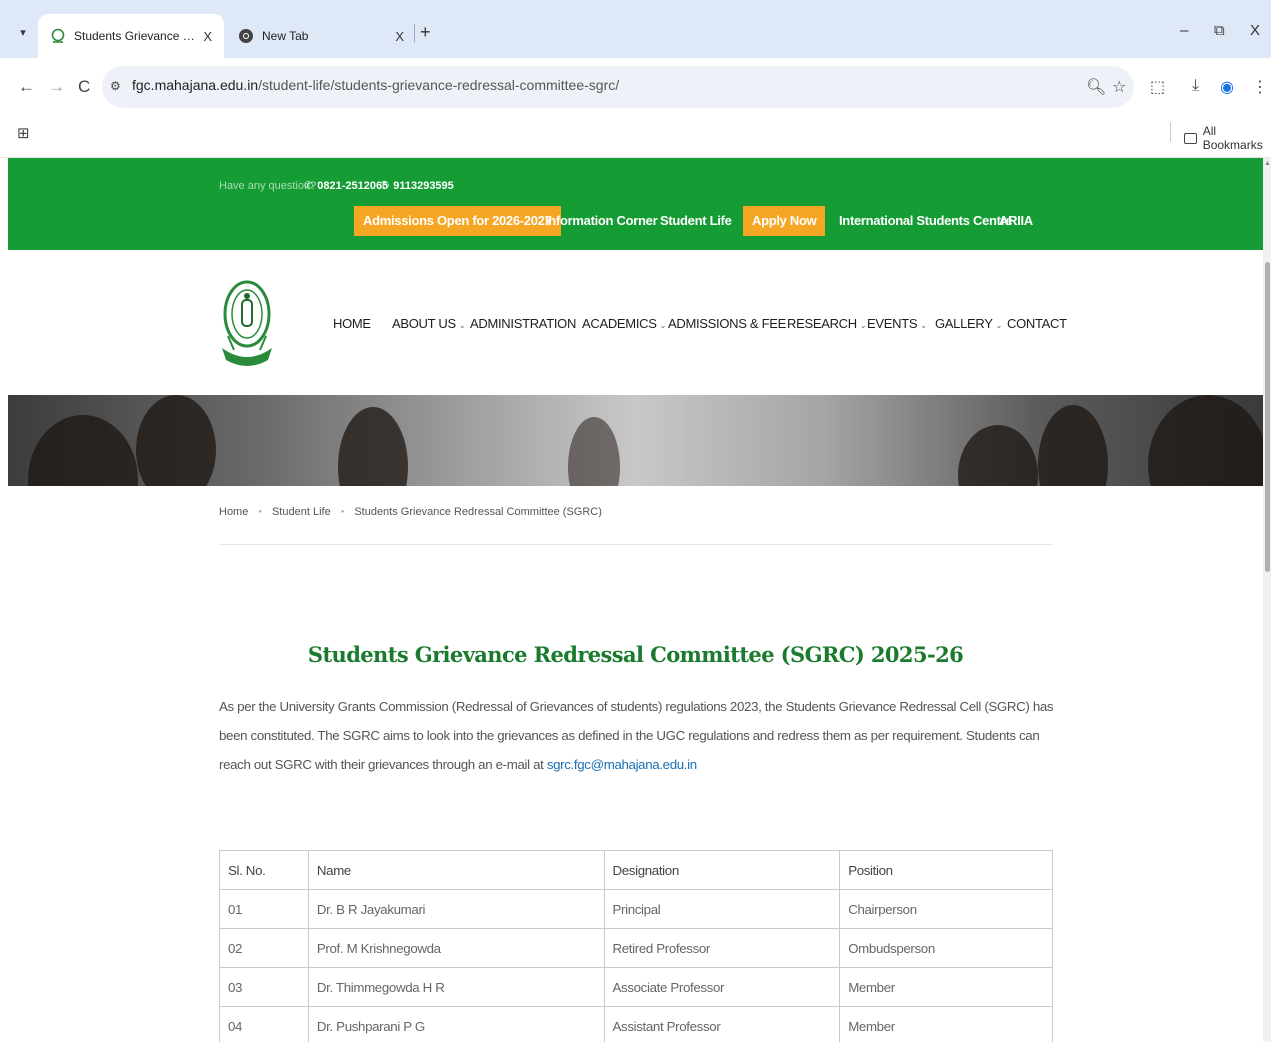 Image resolution: width=1271 pixels, height=1042 pixels. Describe the element at coordinates (352, 323) in the screenshot. I see `menu-home: HOME` at that location.